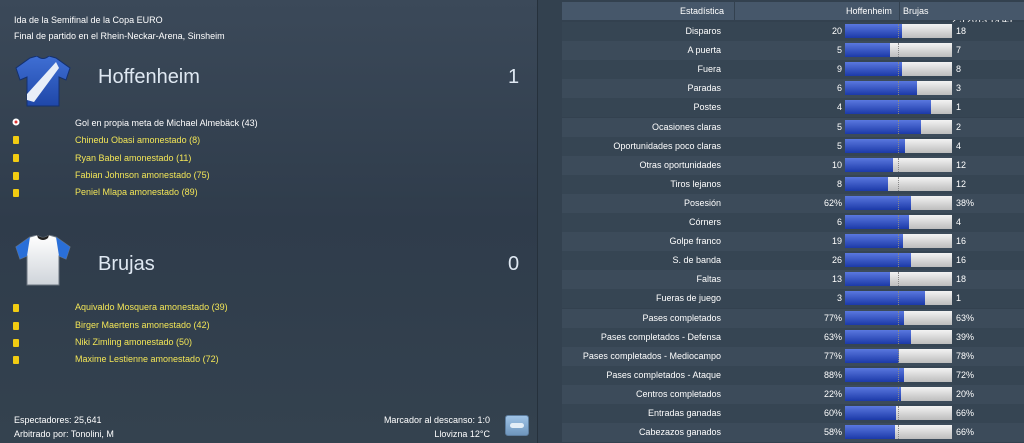 Image resolution: width=1024 pixels, height=443 pixels. Describe the element at coordinates (702, 203) in the screenshot. I see `stat-label: Posesión` at that location.